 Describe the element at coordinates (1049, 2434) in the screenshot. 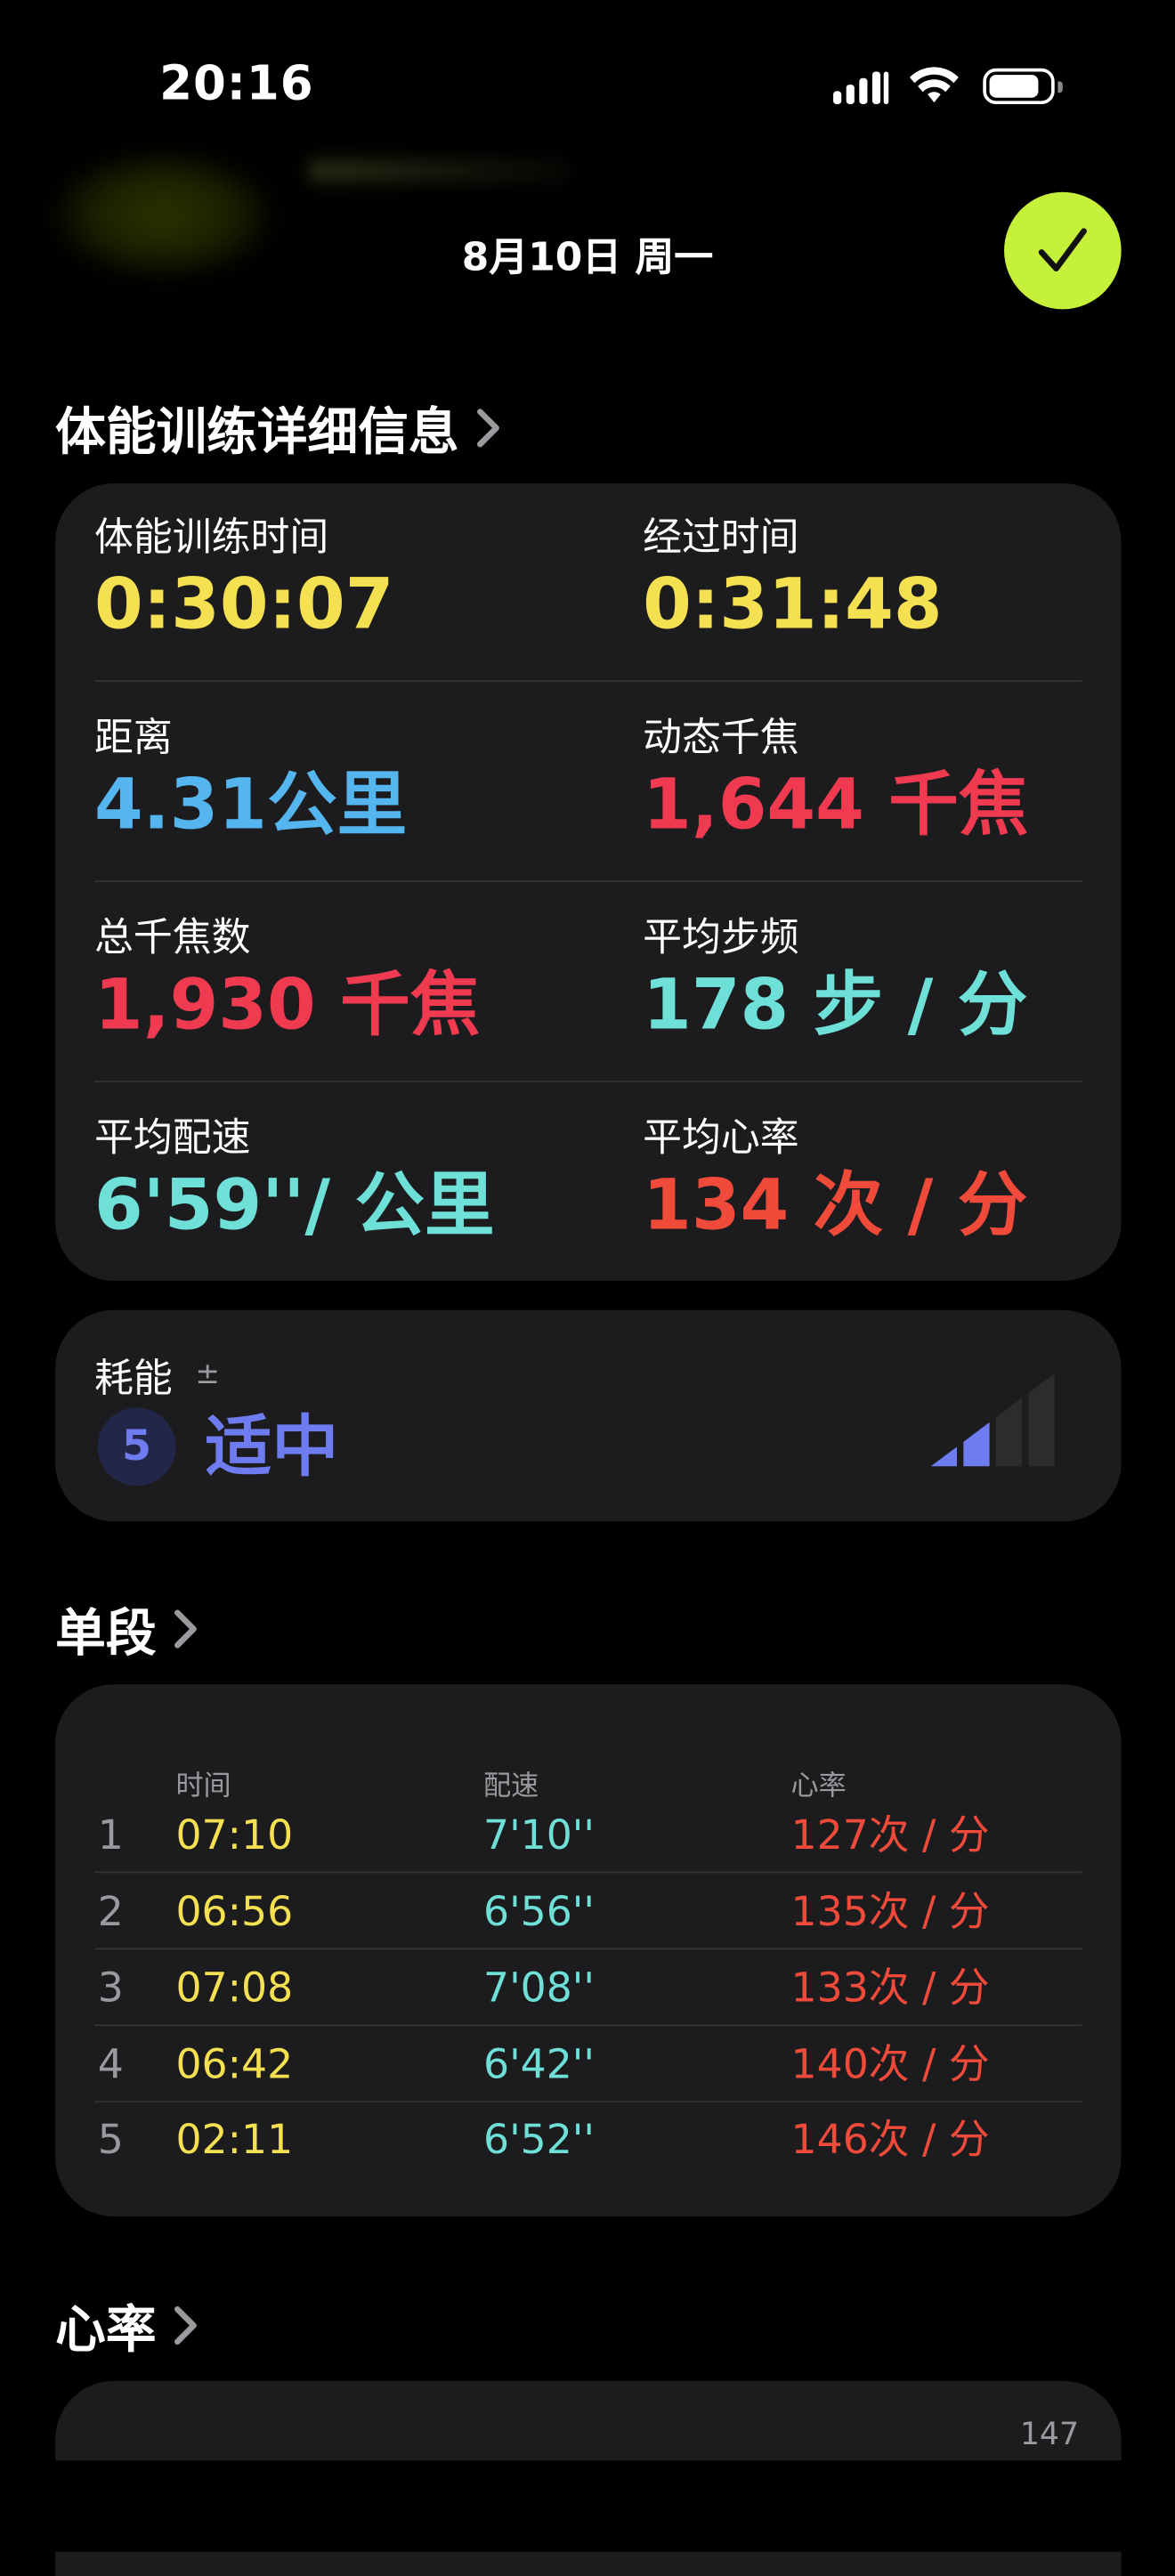

I see `heart-rate-max-label: 147` at that location.